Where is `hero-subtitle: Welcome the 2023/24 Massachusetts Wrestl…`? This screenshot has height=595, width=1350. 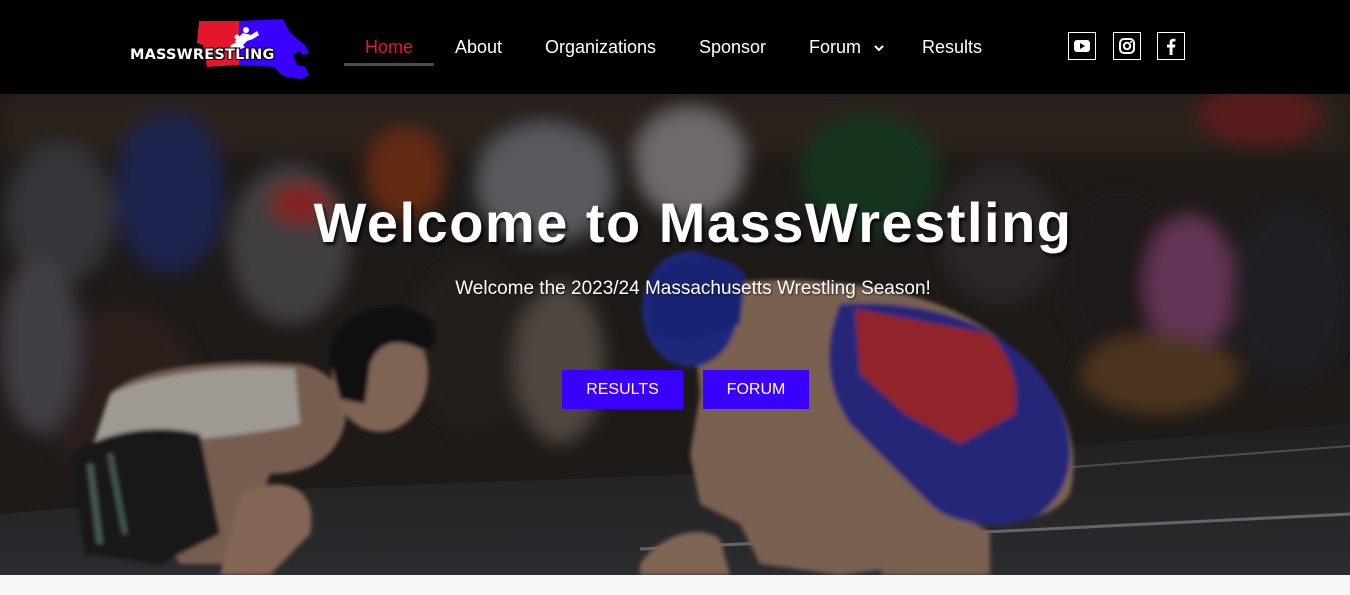 hero-subtitle: Welcome the 2023/24 Massachusetts Wrestl… is located at coordinates (693, 288).